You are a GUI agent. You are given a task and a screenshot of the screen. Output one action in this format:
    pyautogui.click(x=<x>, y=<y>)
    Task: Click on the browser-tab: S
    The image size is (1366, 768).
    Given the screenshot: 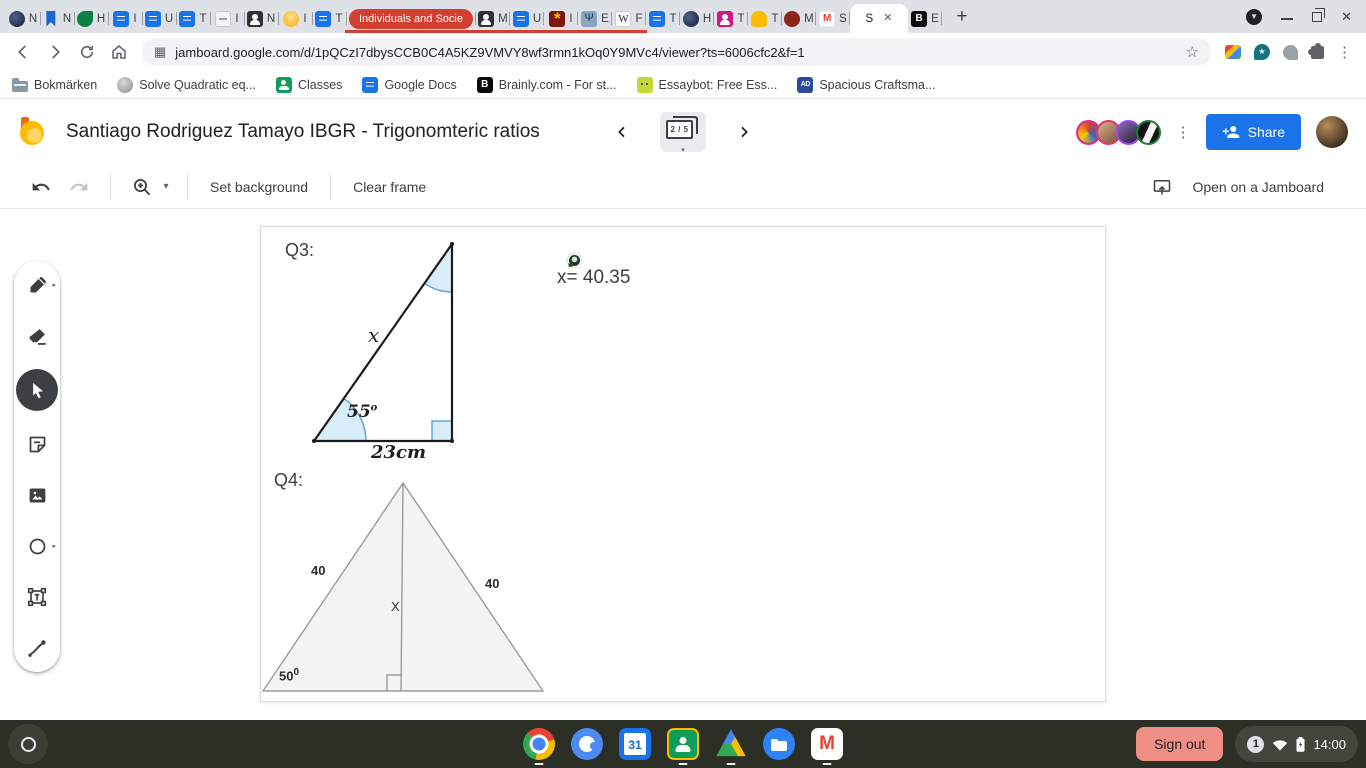 What is the action you would take?
    pyautogui.click(x=833, y=18)
    